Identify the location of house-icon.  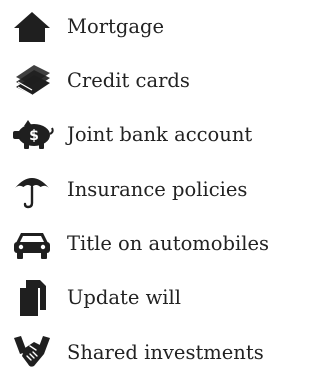
(32, 27).